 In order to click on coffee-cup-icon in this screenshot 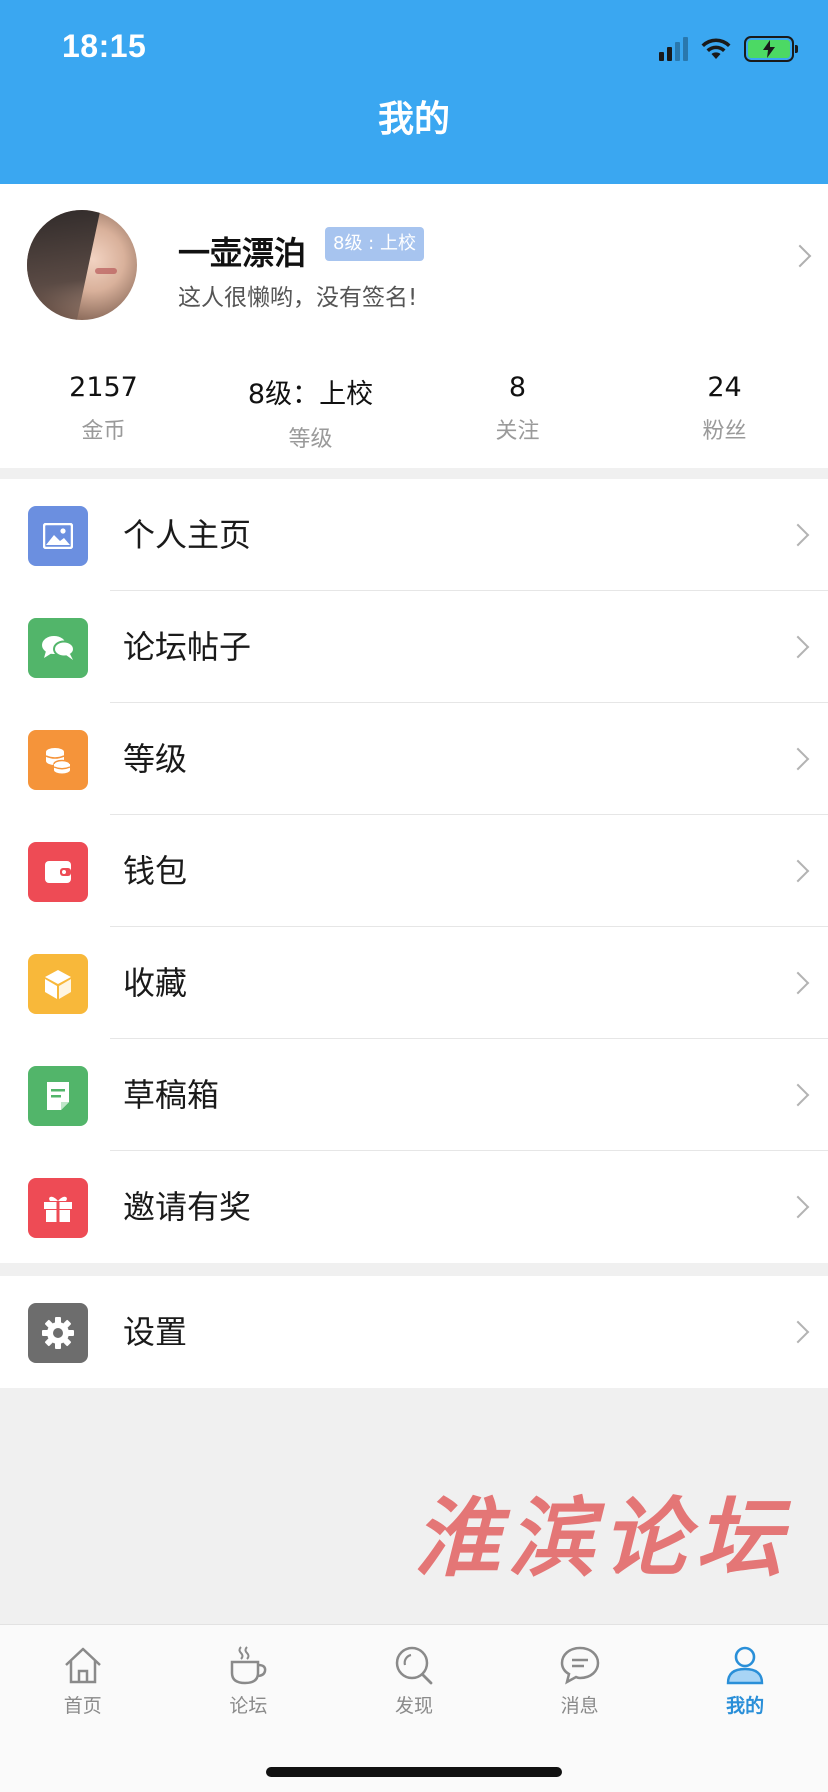, I will do `click(249, 1665)`.